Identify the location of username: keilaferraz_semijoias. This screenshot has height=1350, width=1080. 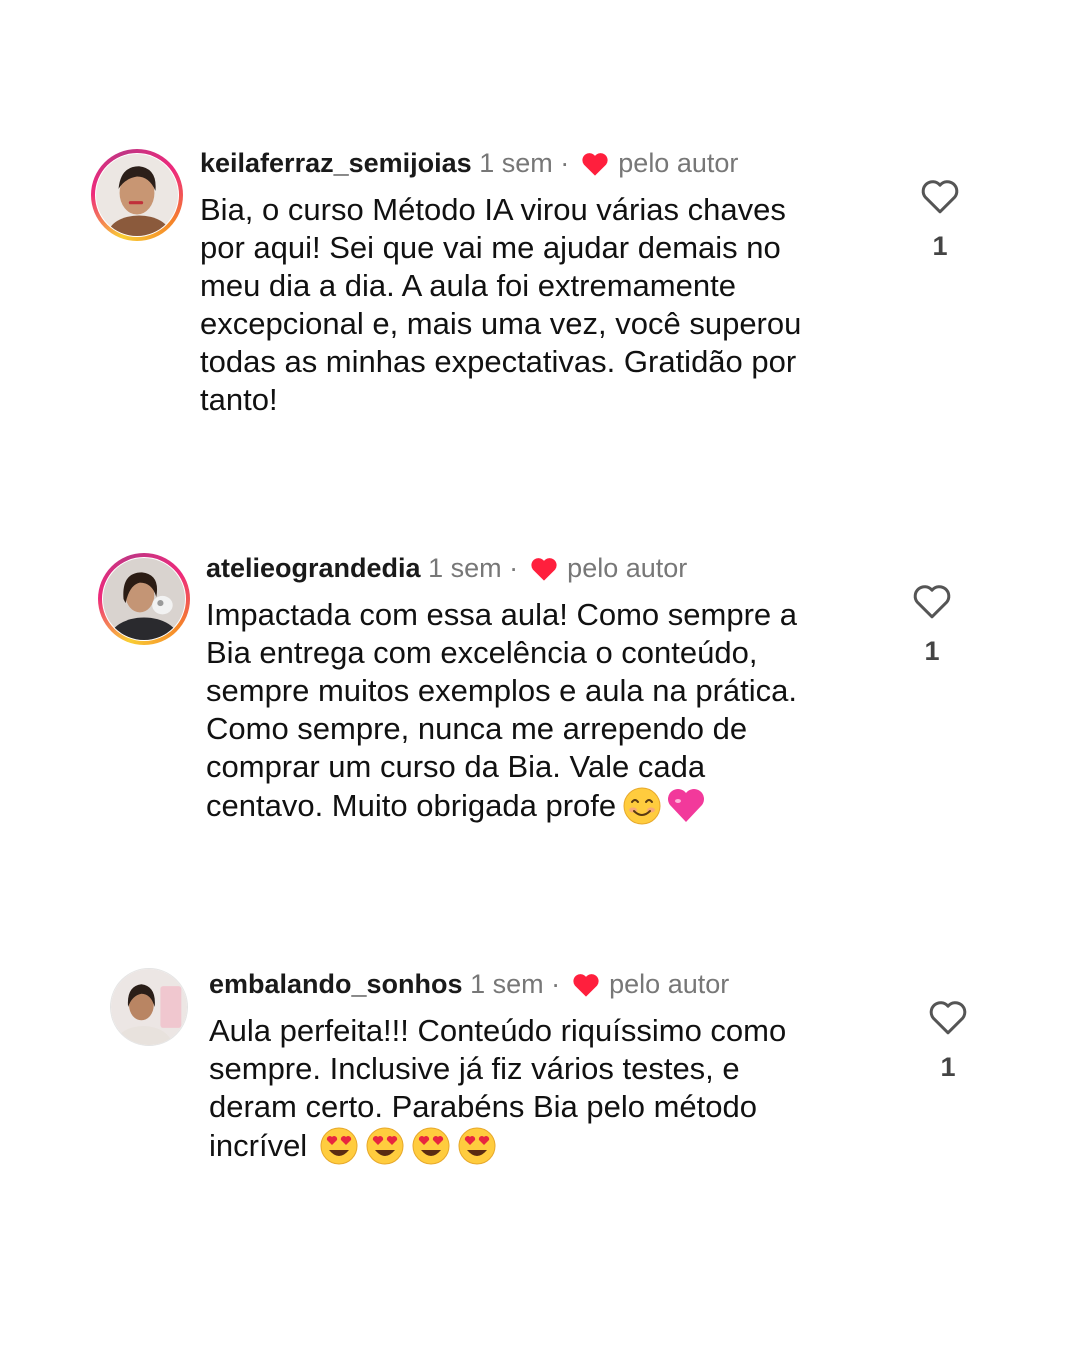
(336, 163).